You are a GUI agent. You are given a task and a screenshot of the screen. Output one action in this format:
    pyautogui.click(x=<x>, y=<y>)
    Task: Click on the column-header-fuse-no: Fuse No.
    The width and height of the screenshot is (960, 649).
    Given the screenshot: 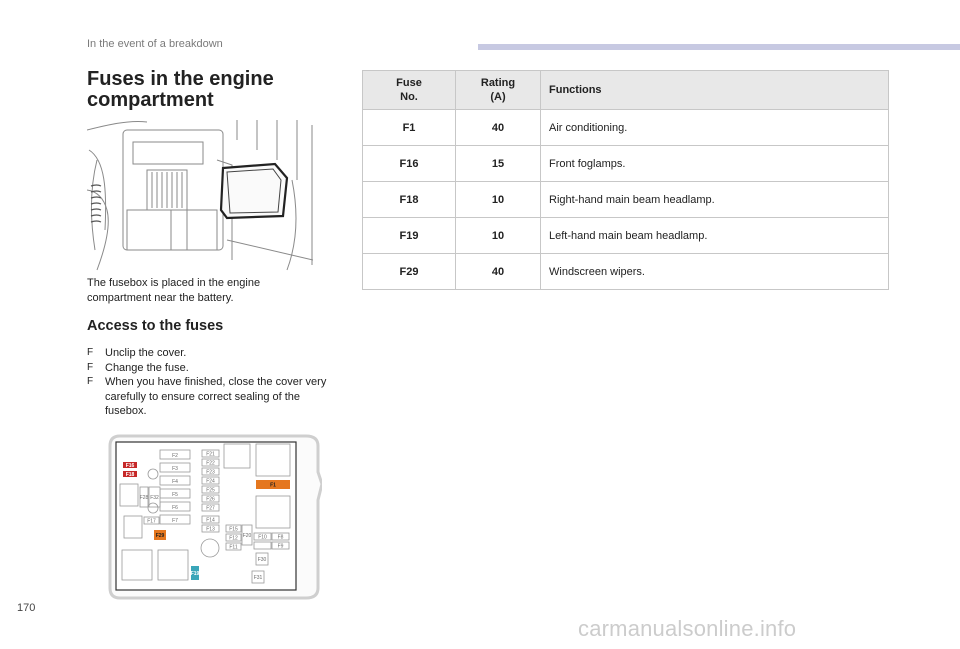 What is the action you would take?
    pyautogui.click(x=409, y=90)
    